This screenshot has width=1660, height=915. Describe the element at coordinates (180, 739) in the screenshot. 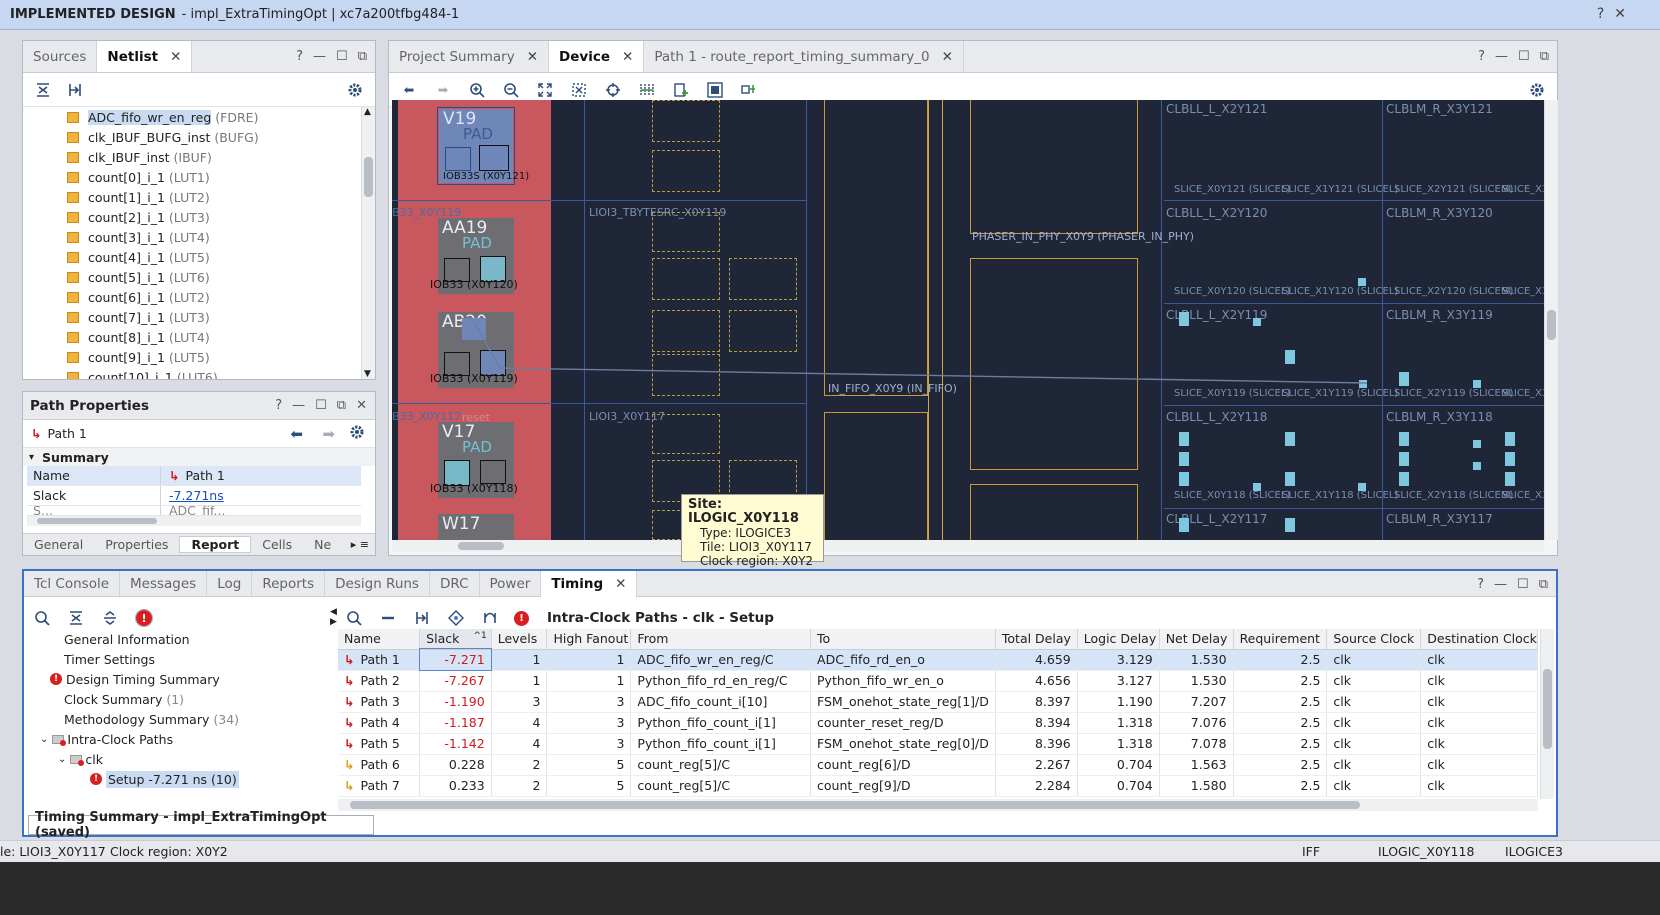

I see `tree-item: ⌄ Intra-Clock Paths` at that location.